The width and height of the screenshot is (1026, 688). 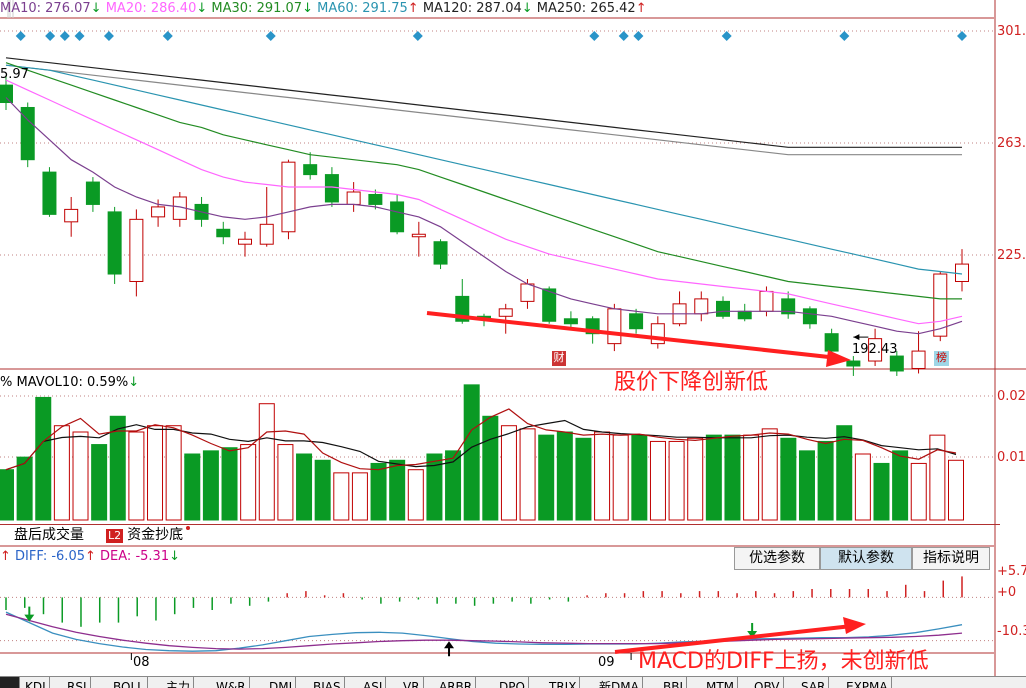 I want to click on tab-main-force: 主力, so click(x=179, y=682).